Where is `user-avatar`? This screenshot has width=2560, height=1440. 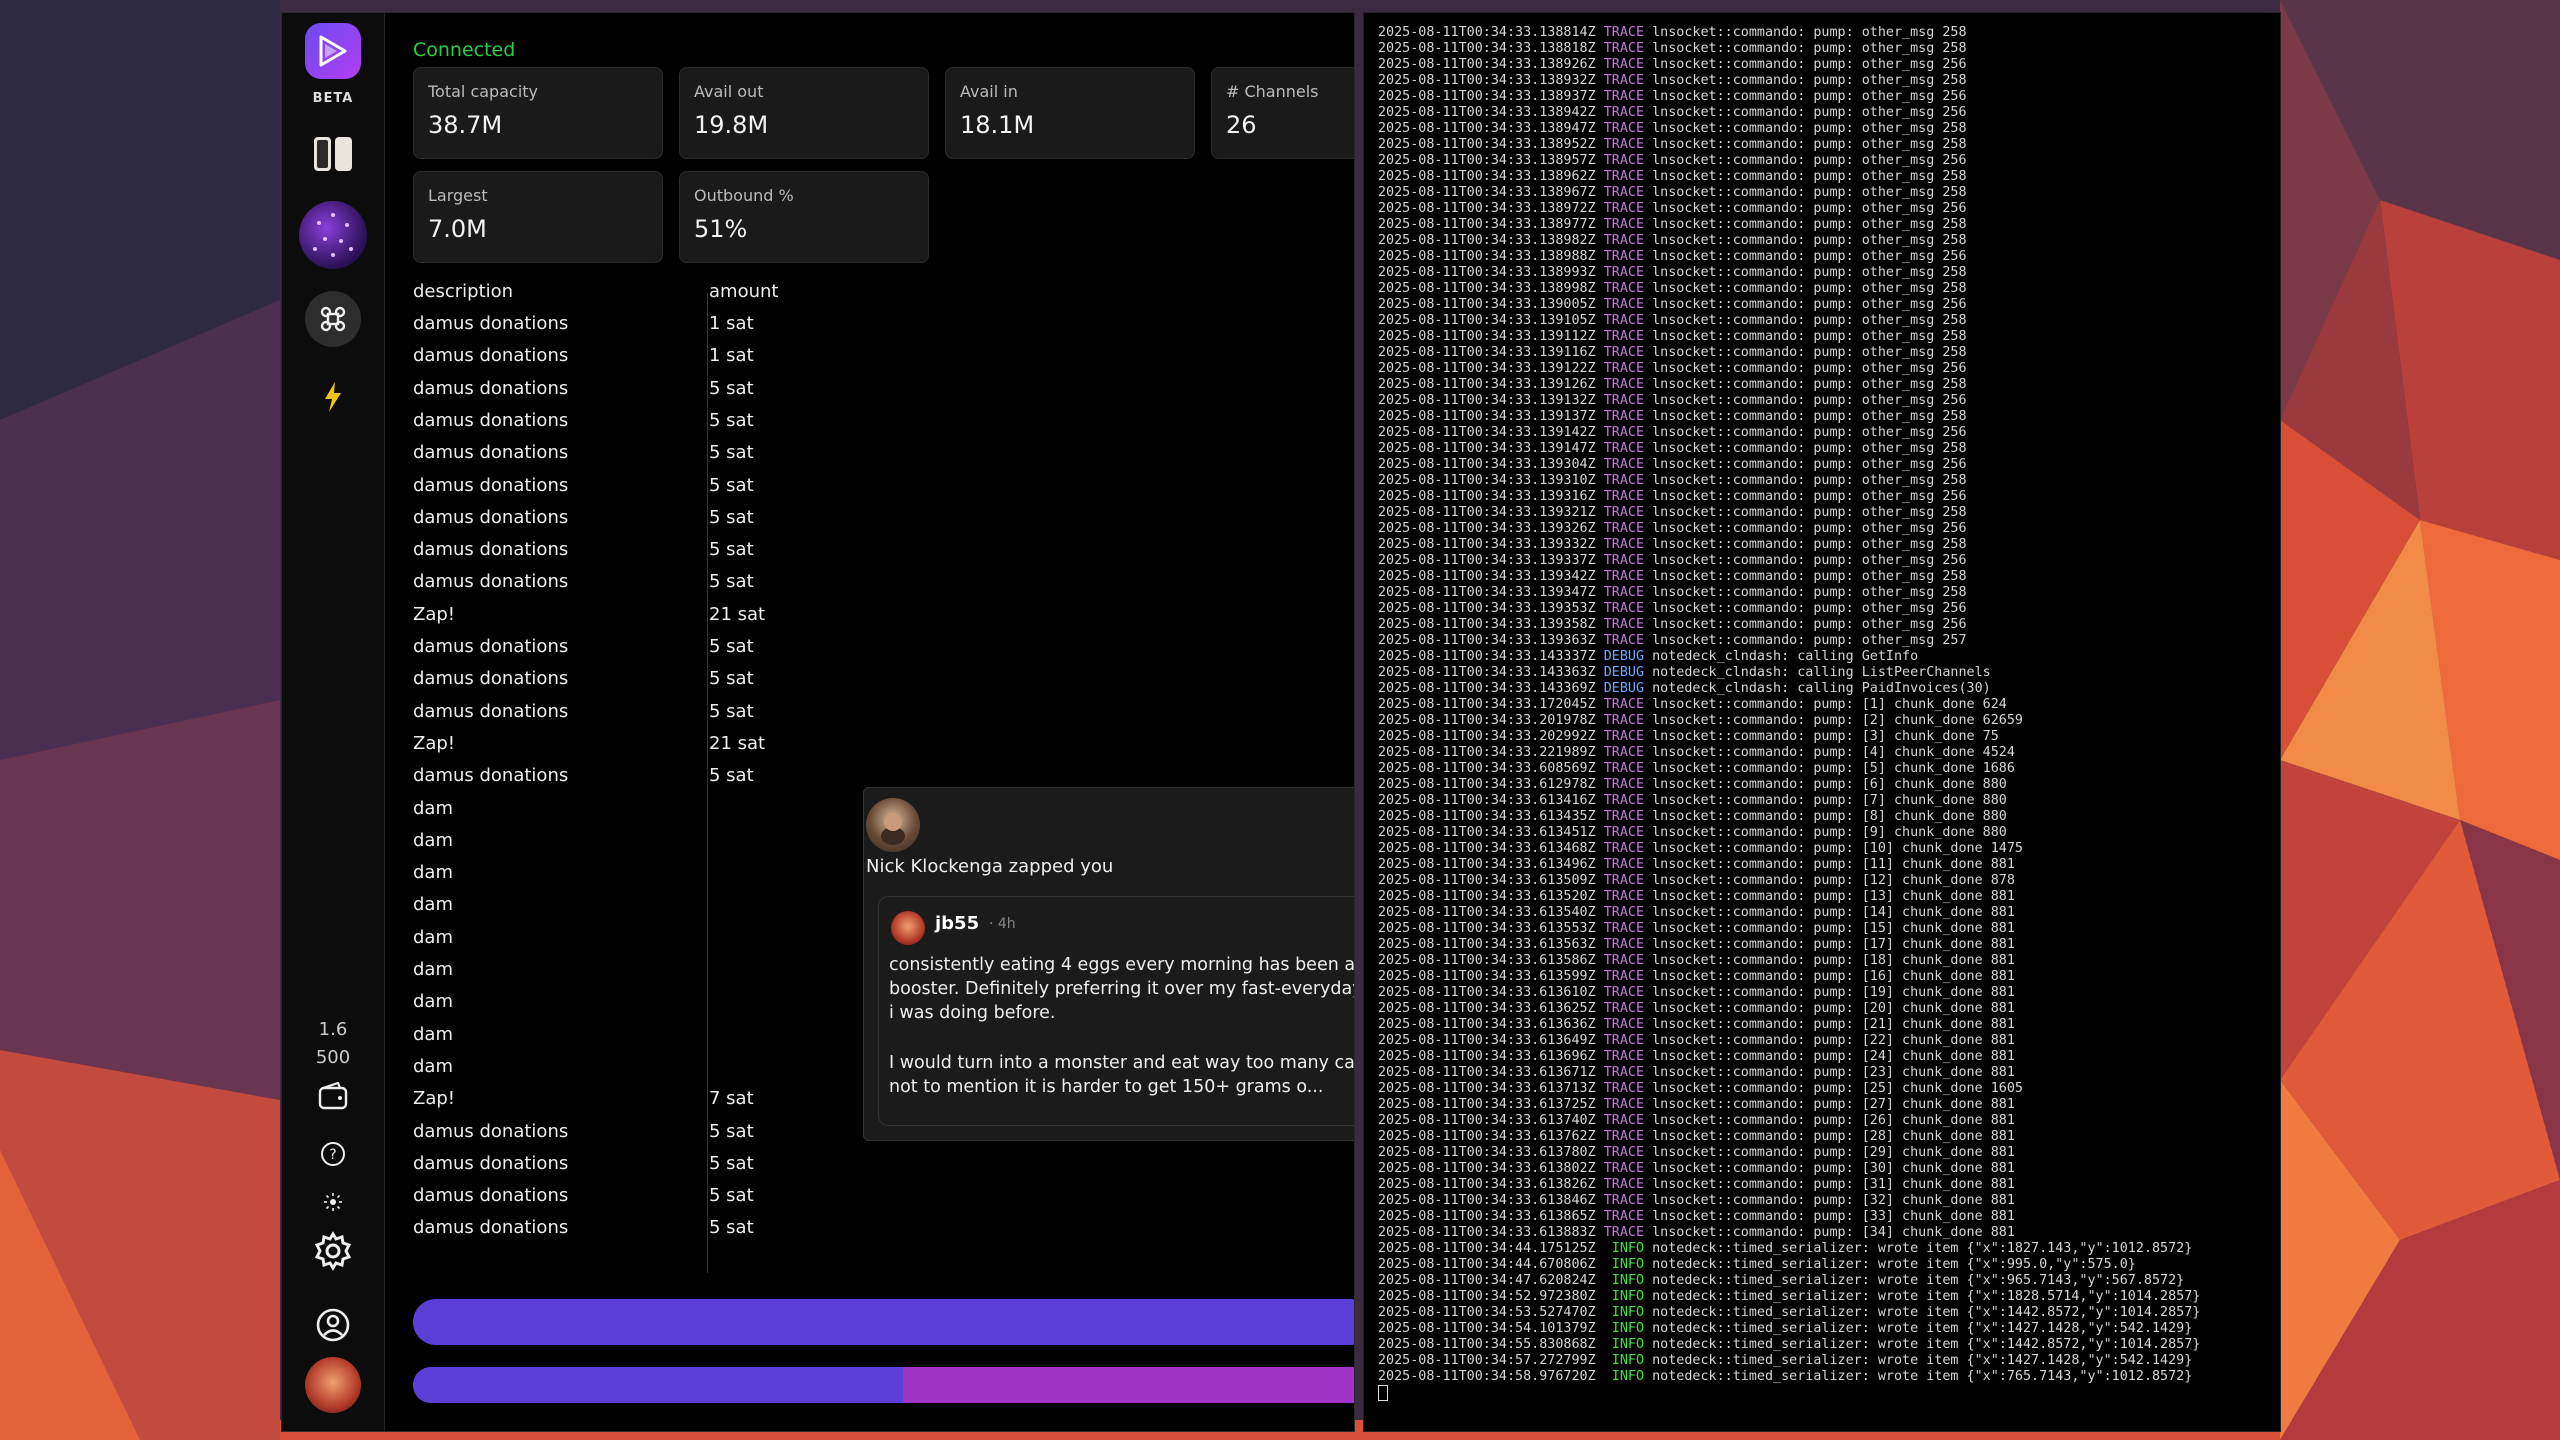 user-avatar is located at coordinates (333, 1385).